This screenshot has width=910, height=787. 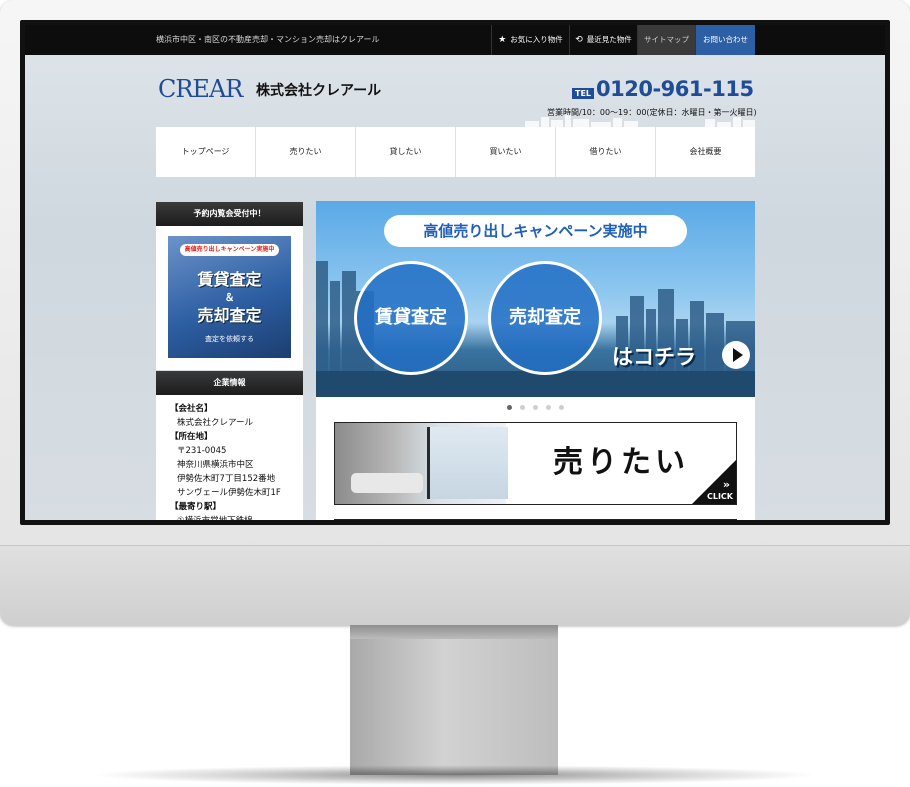 What do you see at coordinates (502, 40) in the screenshot?
I see `star-icon: ★` at bounding box center [502, 40].